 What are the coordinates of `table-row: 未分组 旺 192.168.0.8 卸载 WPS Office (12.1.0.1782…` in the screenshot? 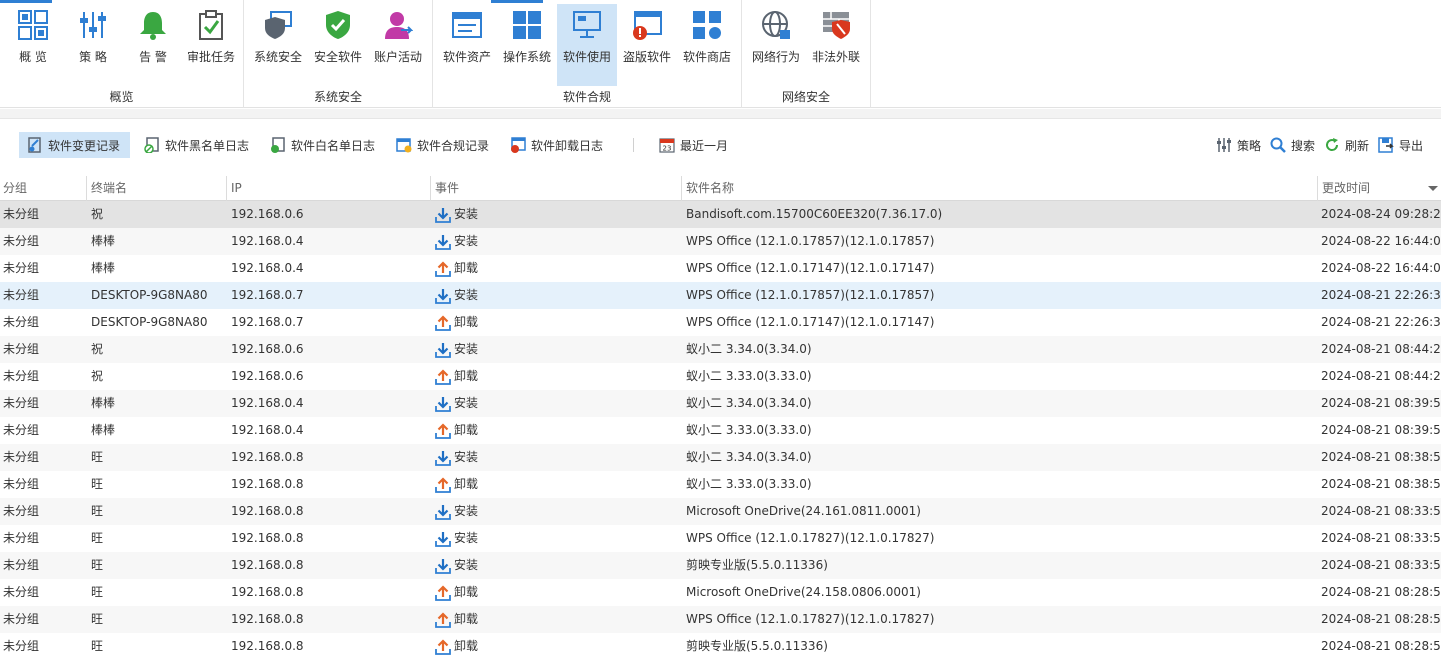 It's located at (720, 619).